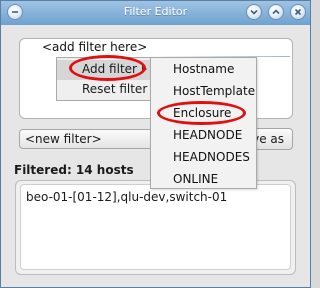  What do you see at coordinates (74, 170) in the screenshot?
I see `filtered-summary: Filtered: 14 hosts` at bounding box center [74, 170].